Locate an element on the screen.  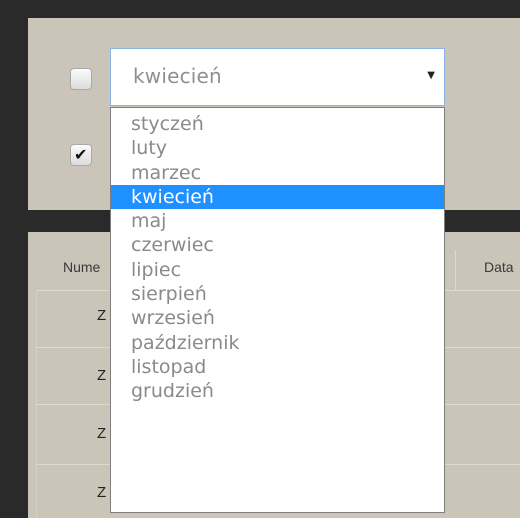
month-option: czerwiec is located at coordinates (277, 245).